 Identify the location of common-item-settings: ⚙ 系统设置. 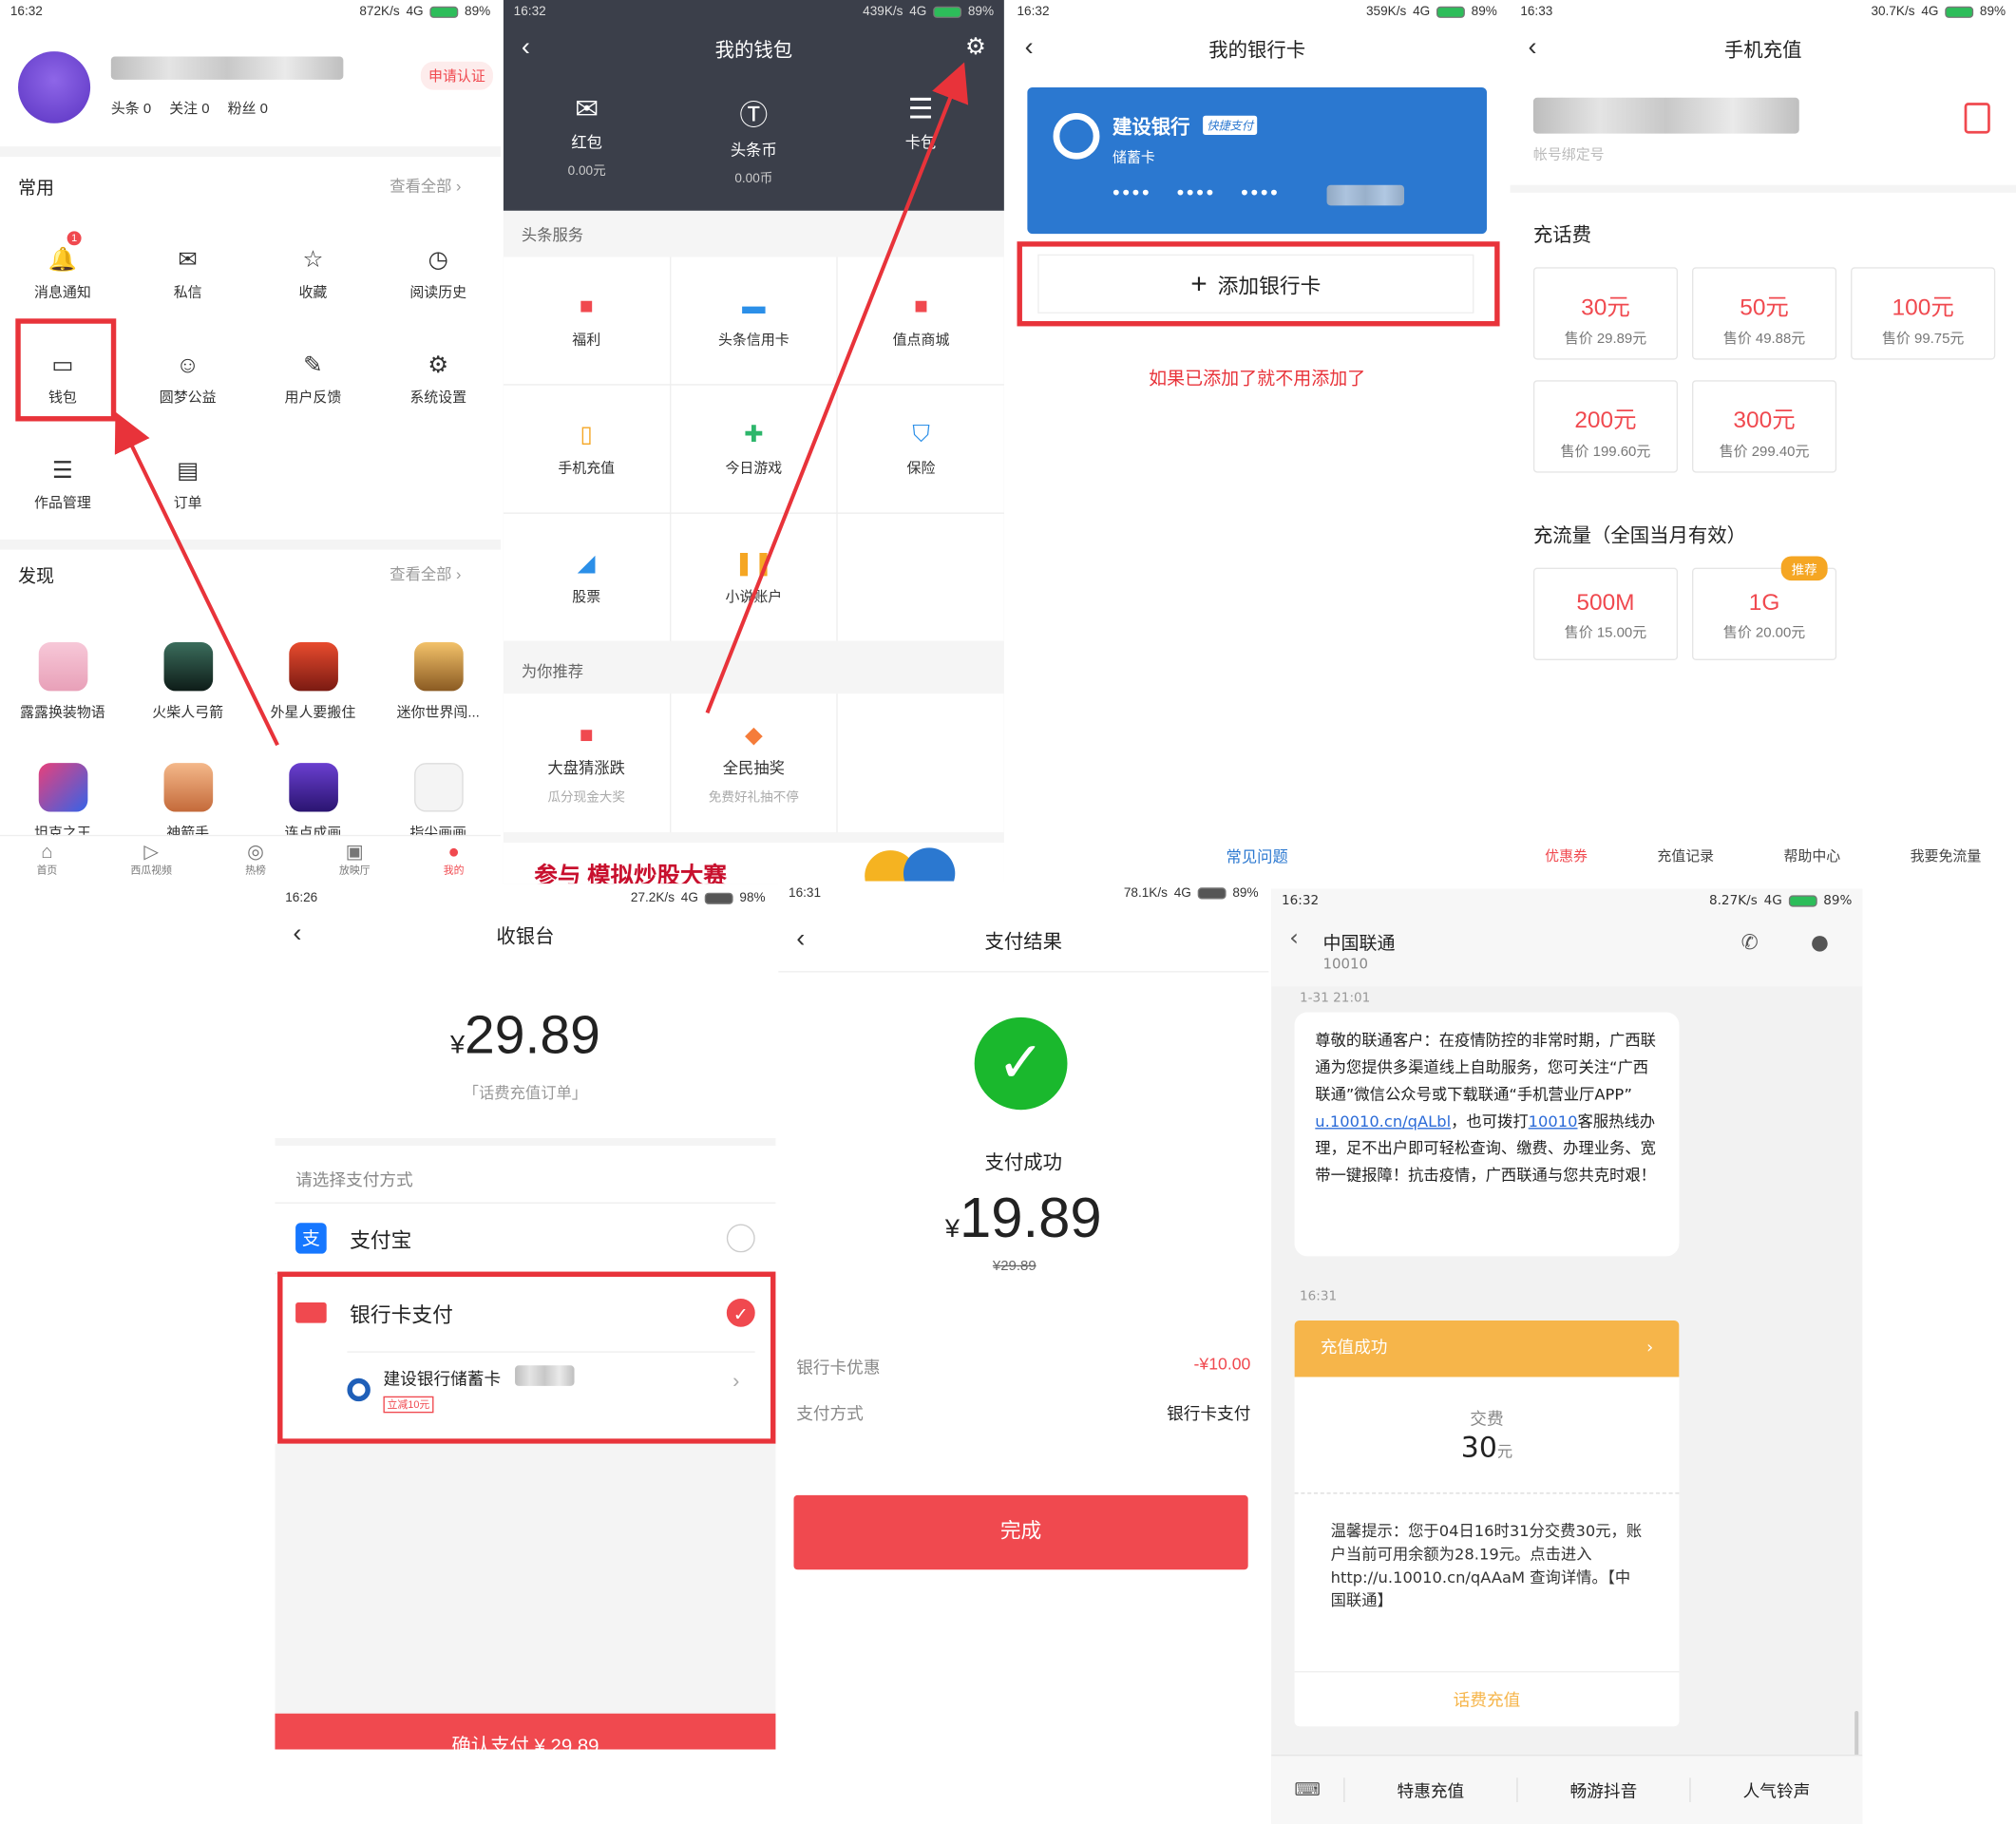
(438, 378).